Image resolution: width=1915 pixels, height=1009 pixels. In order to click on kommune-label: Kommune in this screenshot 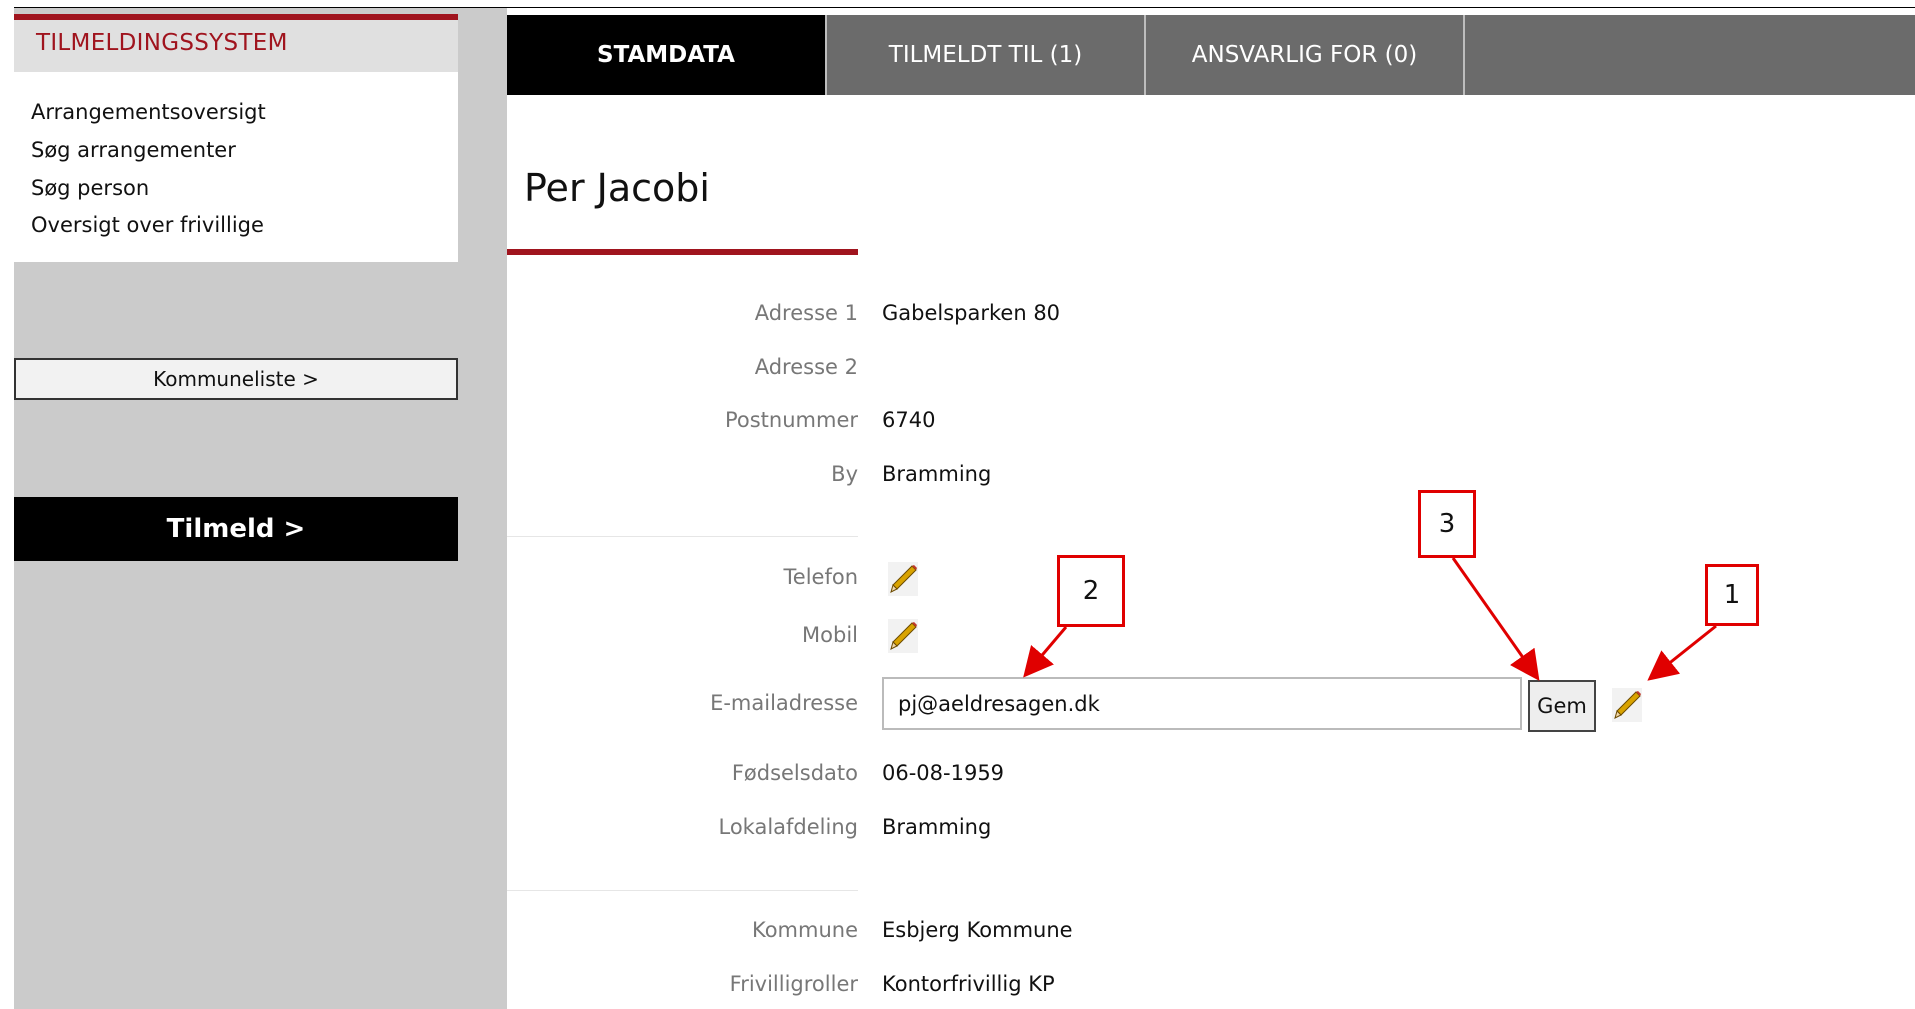, I will do `click(804, 930)`.